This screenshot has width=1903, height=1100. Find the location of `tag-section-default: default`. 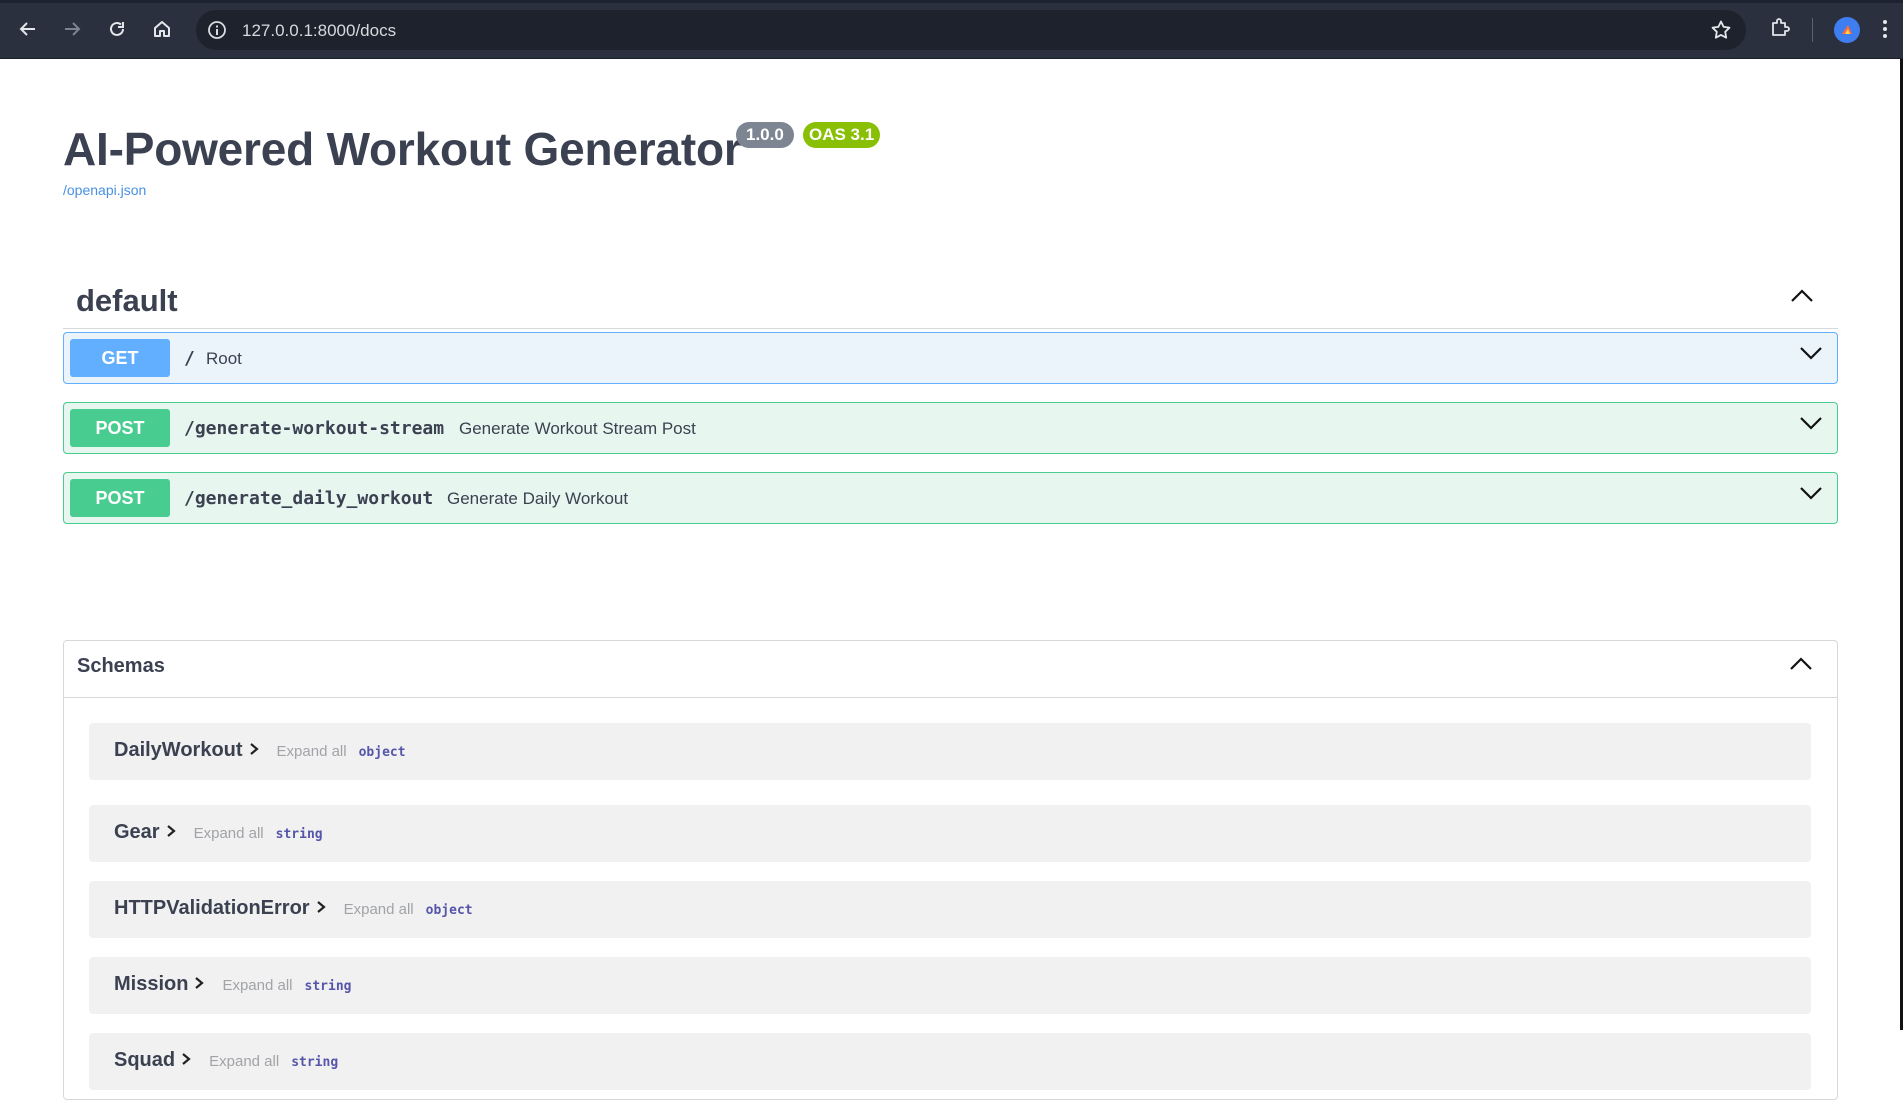

tag-section-default: default is located at coordinates (950, 301).